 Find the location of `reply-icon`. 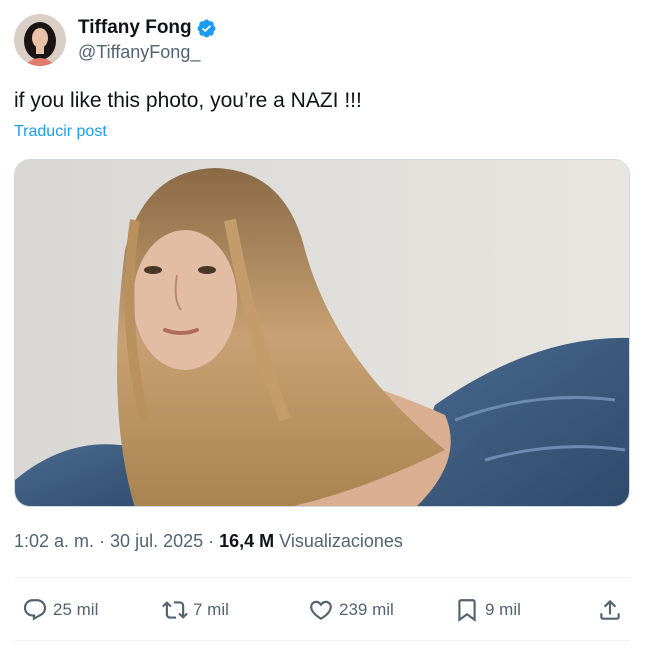

reply-icon is located at coordinates (35, 610).